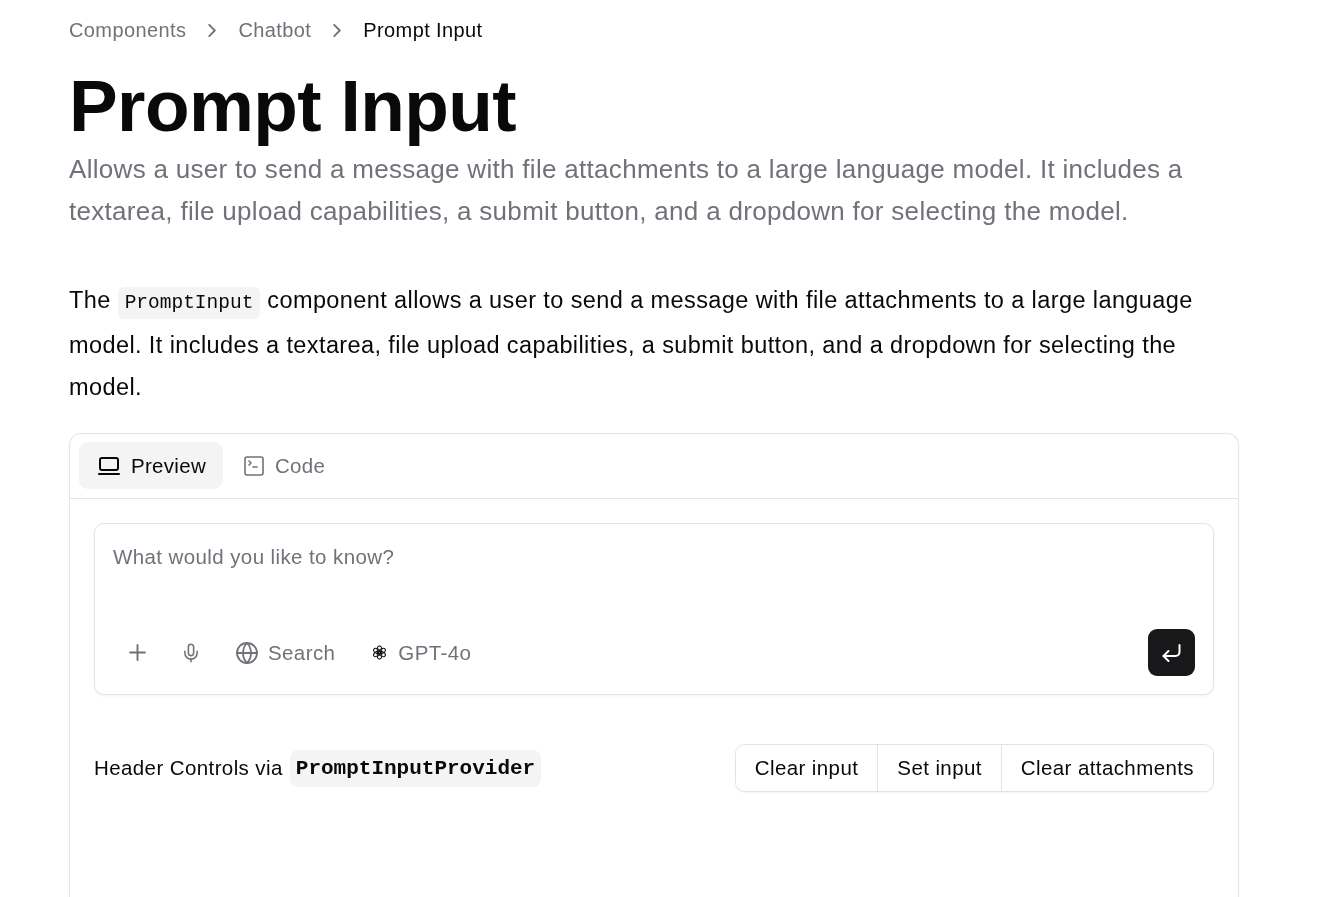 Image resolution: width=1320 pixels, height=897 pixels. I want to click on intro-paragraph: The PromptInput component allows a user to send a message with file attachments to a large language model. It includes a textarea, file upload capabilities, a submit button, and a dropdown for selecting the model., so click(631, 344).